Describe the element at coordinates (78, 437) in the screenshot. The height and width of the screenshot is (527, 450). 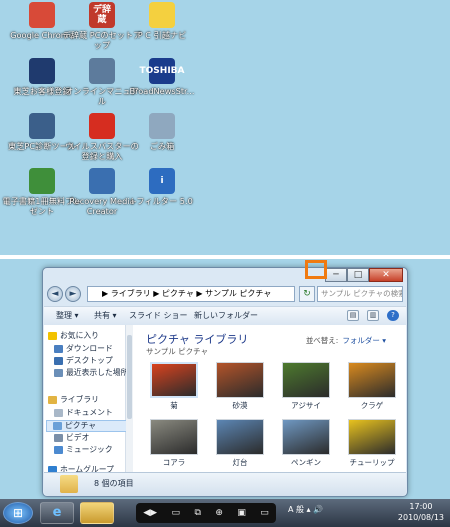
I see `nav-item-label: ビデオ` at that location.